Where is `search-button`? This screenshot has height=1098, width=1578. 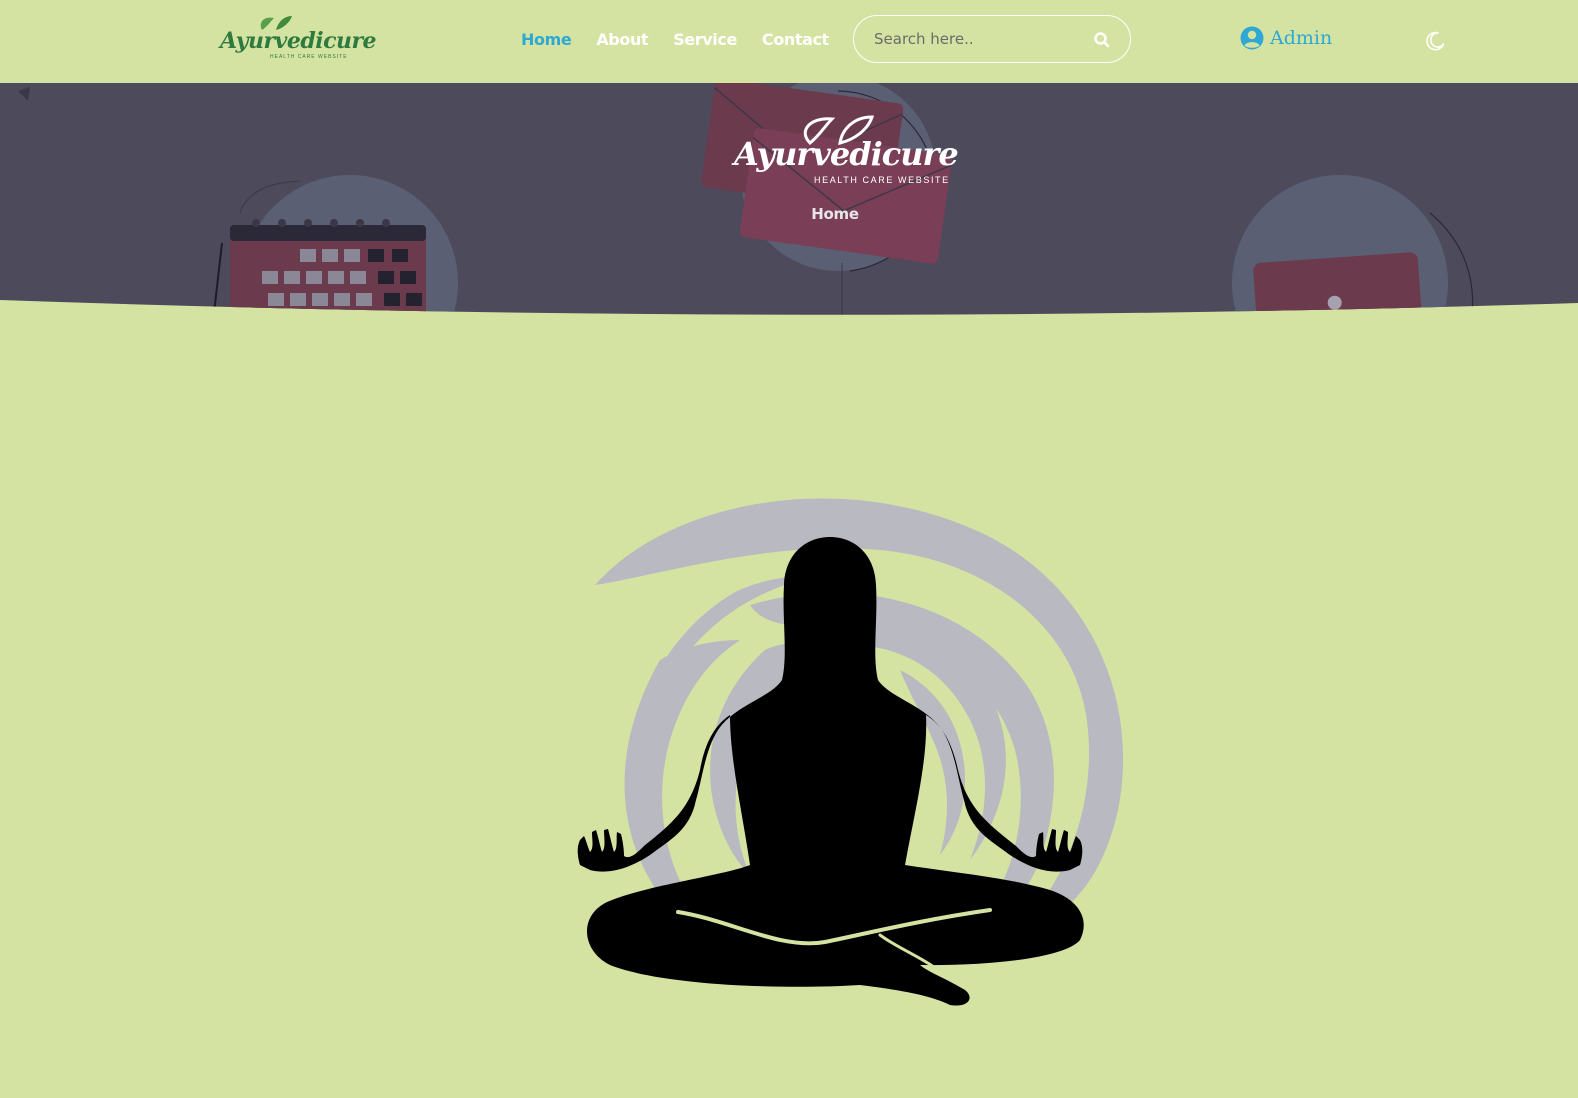 search-button is located at coordinates (1102, 40).